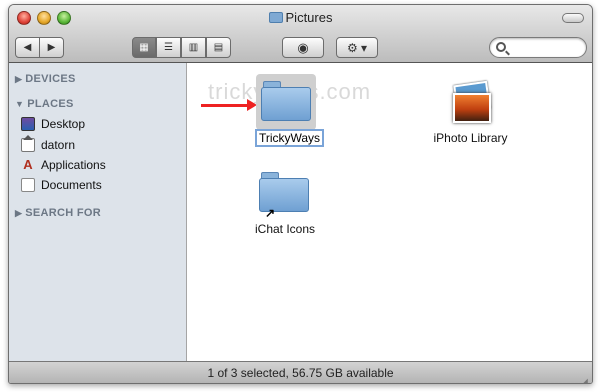 The width and height of the screenshot is (603, 392). Describe the element at coordinates (270, 213) in the screenshot. I see `alias-arrow-icon: ↗` at that location.